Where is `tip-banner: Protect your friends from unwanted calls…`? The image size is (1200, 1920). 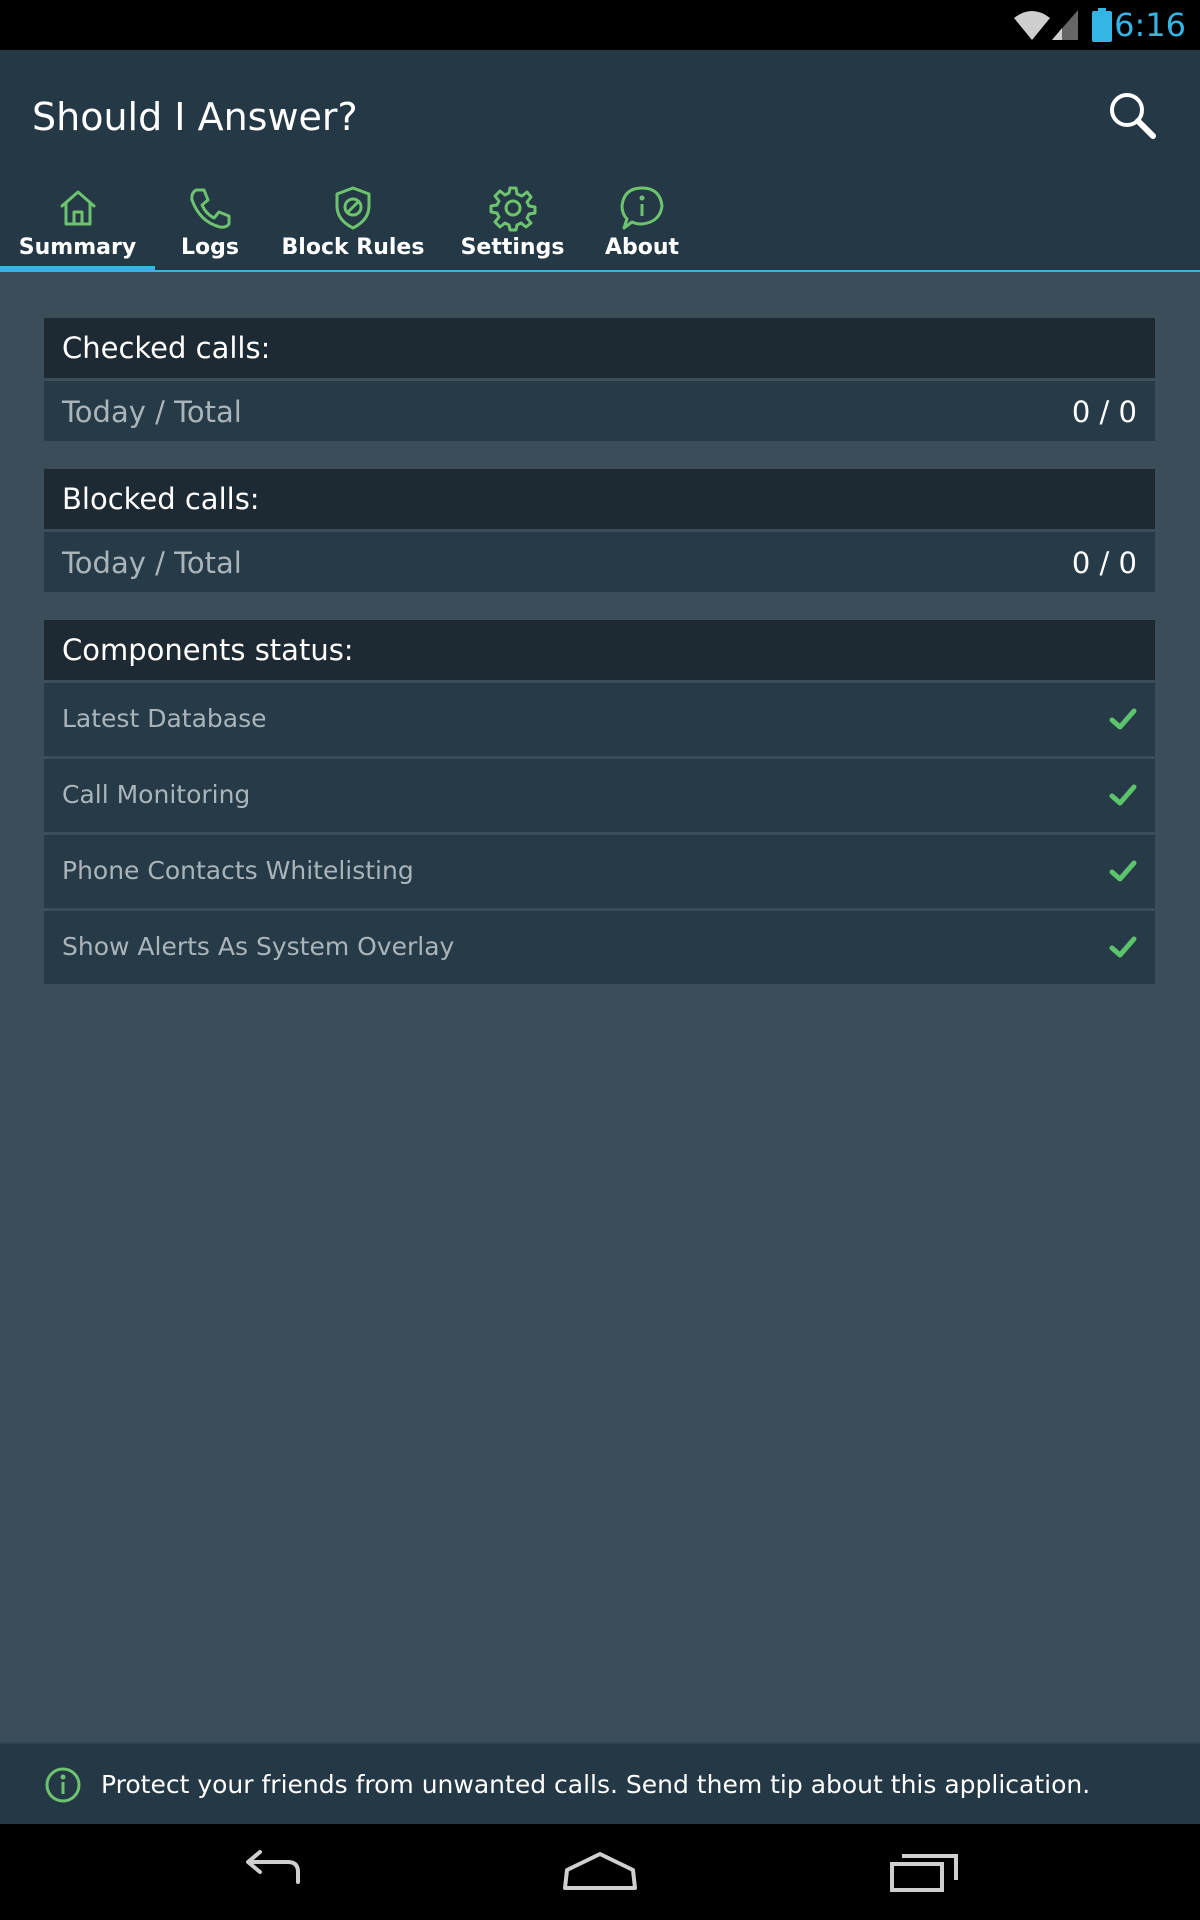 tip-banner: Protect your friends from unwanted calls… is located at coordinates (600, 1784).